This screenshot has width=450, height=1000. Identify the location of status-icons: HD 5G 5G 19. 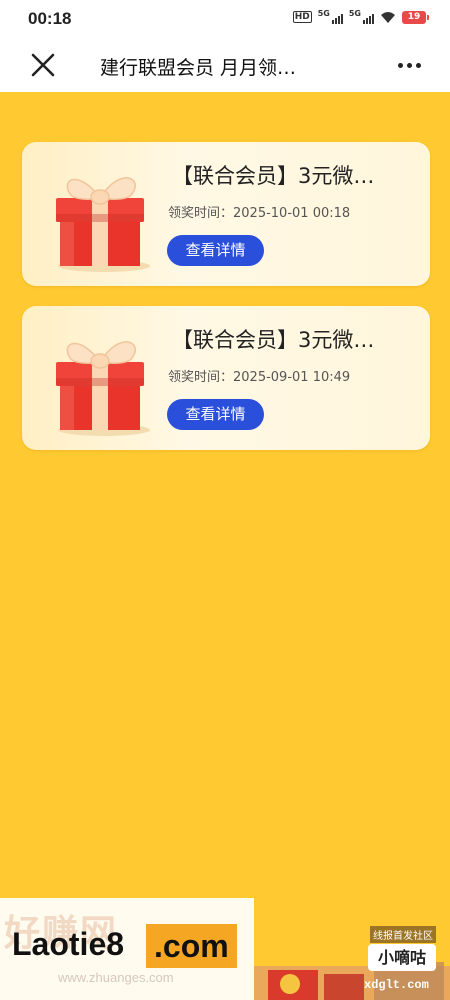
(360, 17).